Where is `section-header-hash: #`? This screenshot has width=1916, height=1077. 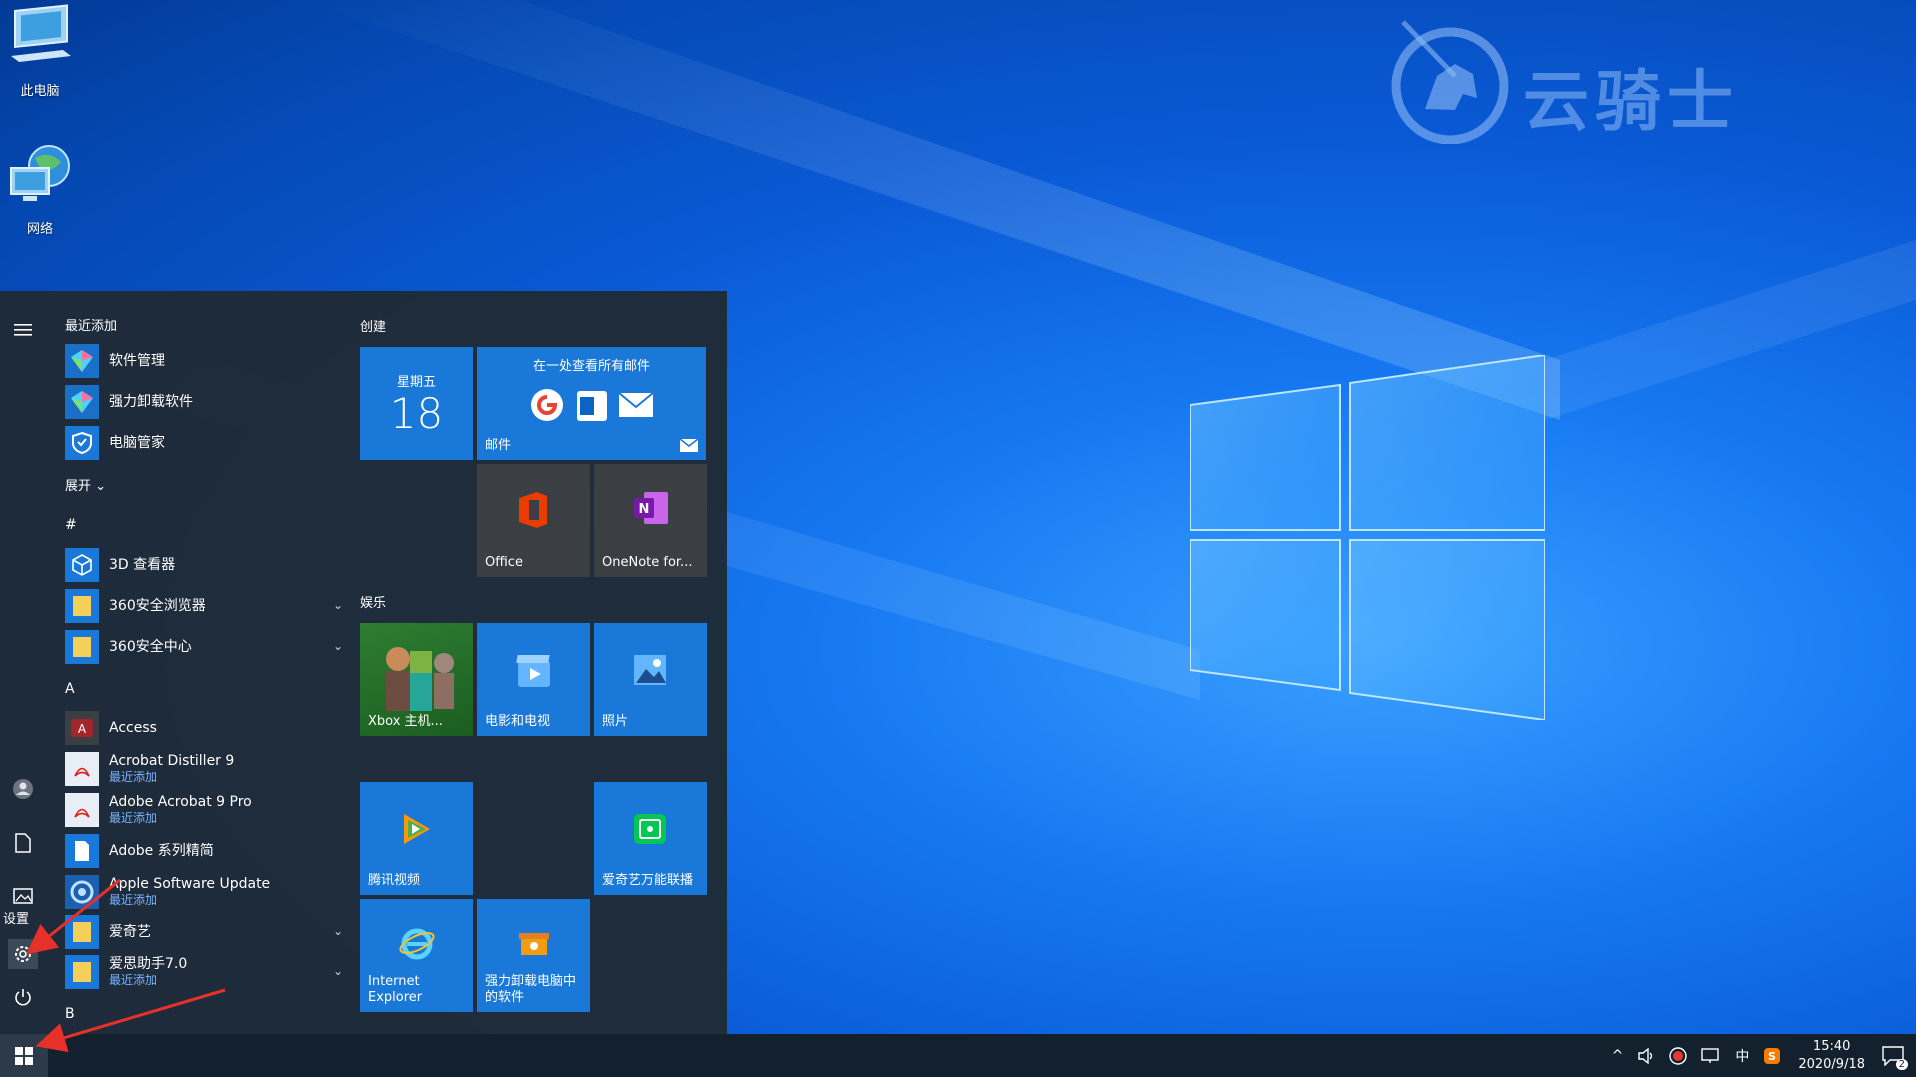
section-header-hash: # is located at coordinates (71, 525).